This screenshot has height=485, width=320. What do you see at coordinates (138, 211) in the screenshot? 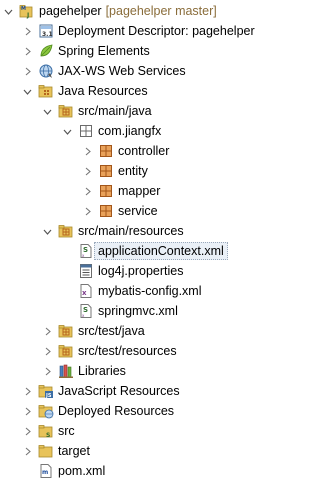
I see `package-service-label: service` at bounding box center [138, 211].